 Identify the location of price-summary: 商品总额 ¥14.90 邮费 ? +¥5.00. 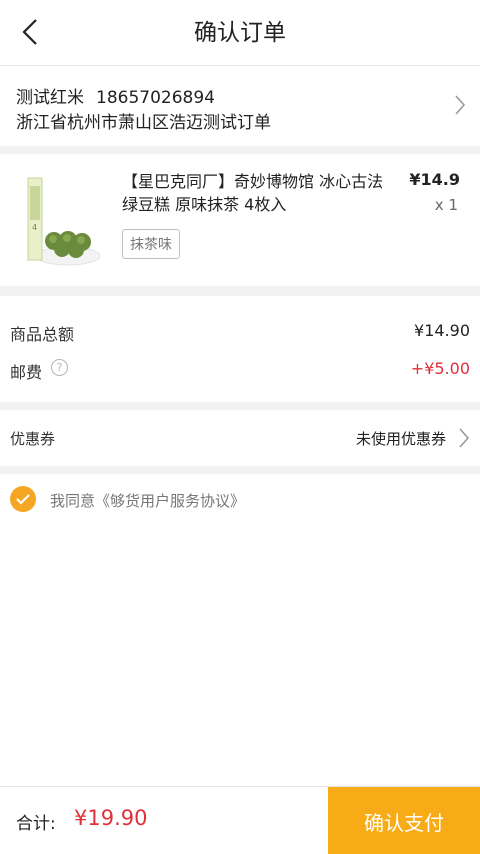
(240, 349).